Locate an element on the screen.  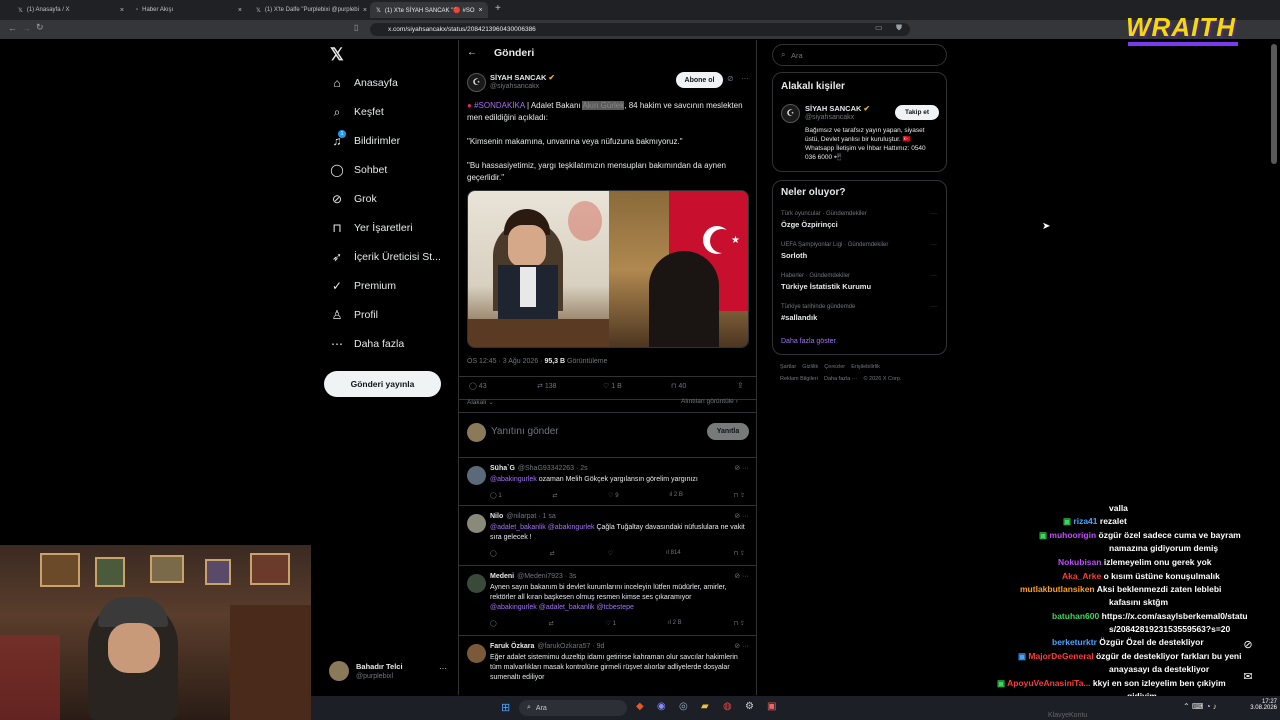
person-avatar: ☪ is located at coordinates (790, 113).